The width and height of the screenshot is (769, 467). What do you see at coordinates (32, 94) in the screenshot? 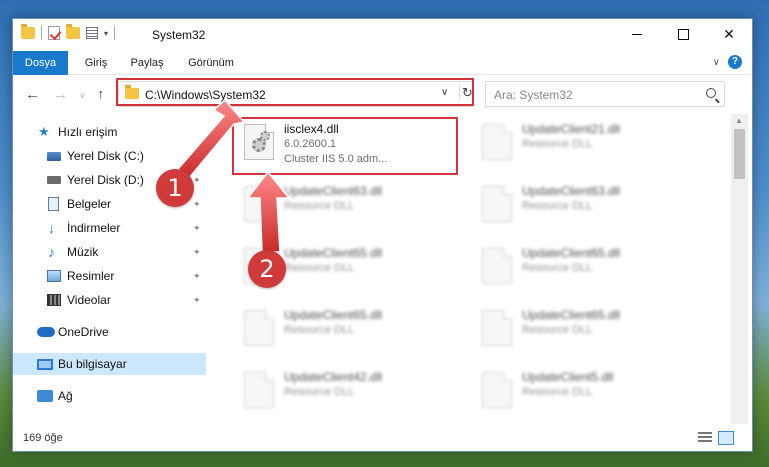
I see `back-arrow-icon: ←` at bounding box center [32, 94].